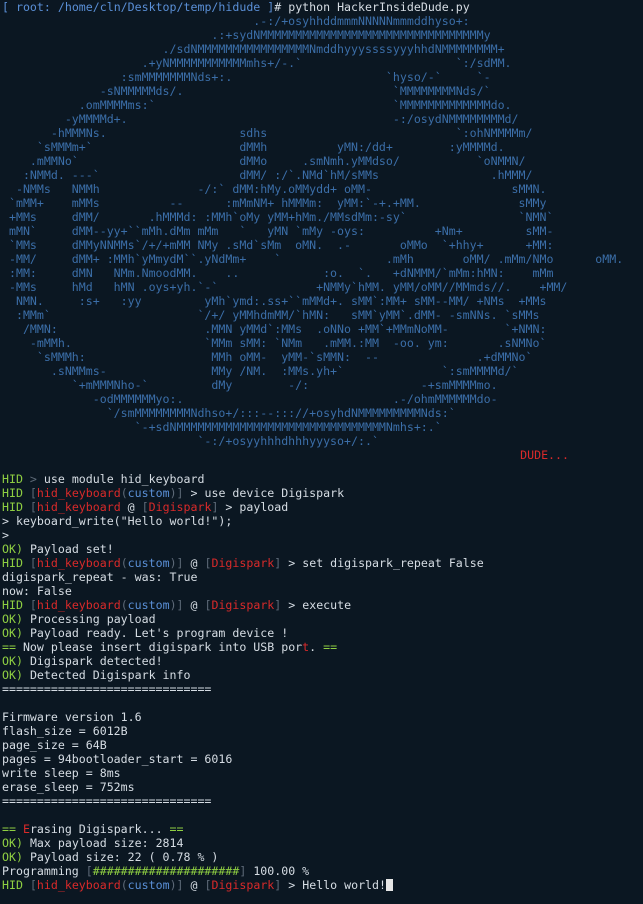  What do you see at coordinates (250, 399) in the screenshot?
I see `ascii-art-line: -odMMMMMMyo:. .-/ohmMMMMMMdo-` at bounding box center [250, 399].